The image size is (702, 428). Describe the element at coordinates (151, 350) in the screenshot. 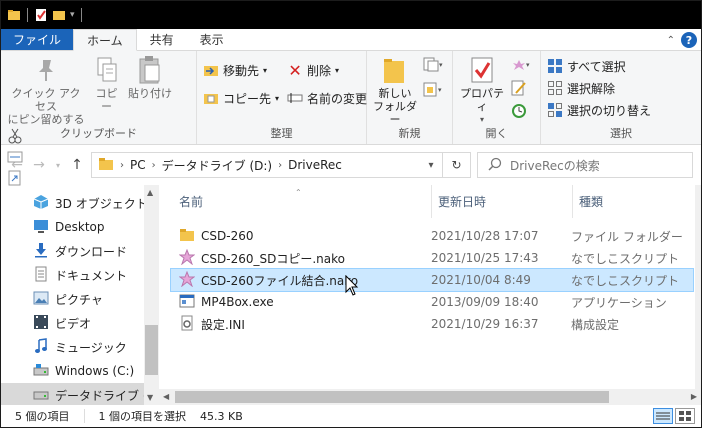

I see `nav-pane-scroll-thumb` at that location.